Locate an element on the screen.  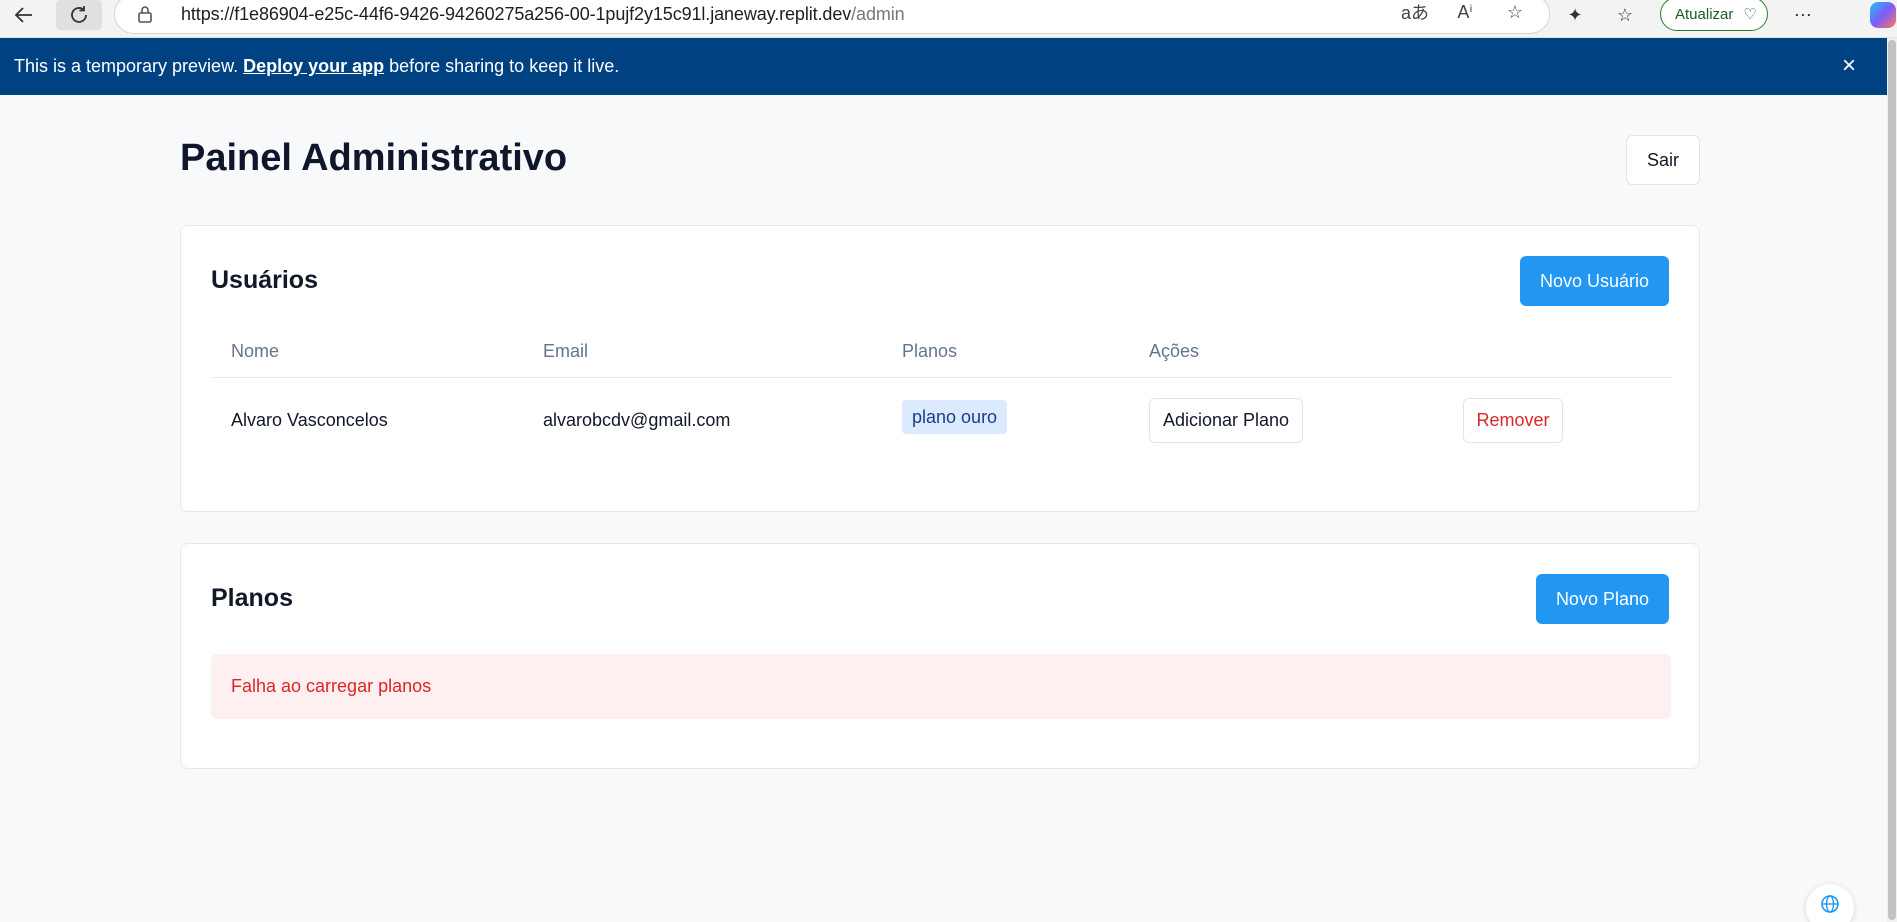
banner-text-after: before sharing to keep it live. is located at coordinates (504, 66).